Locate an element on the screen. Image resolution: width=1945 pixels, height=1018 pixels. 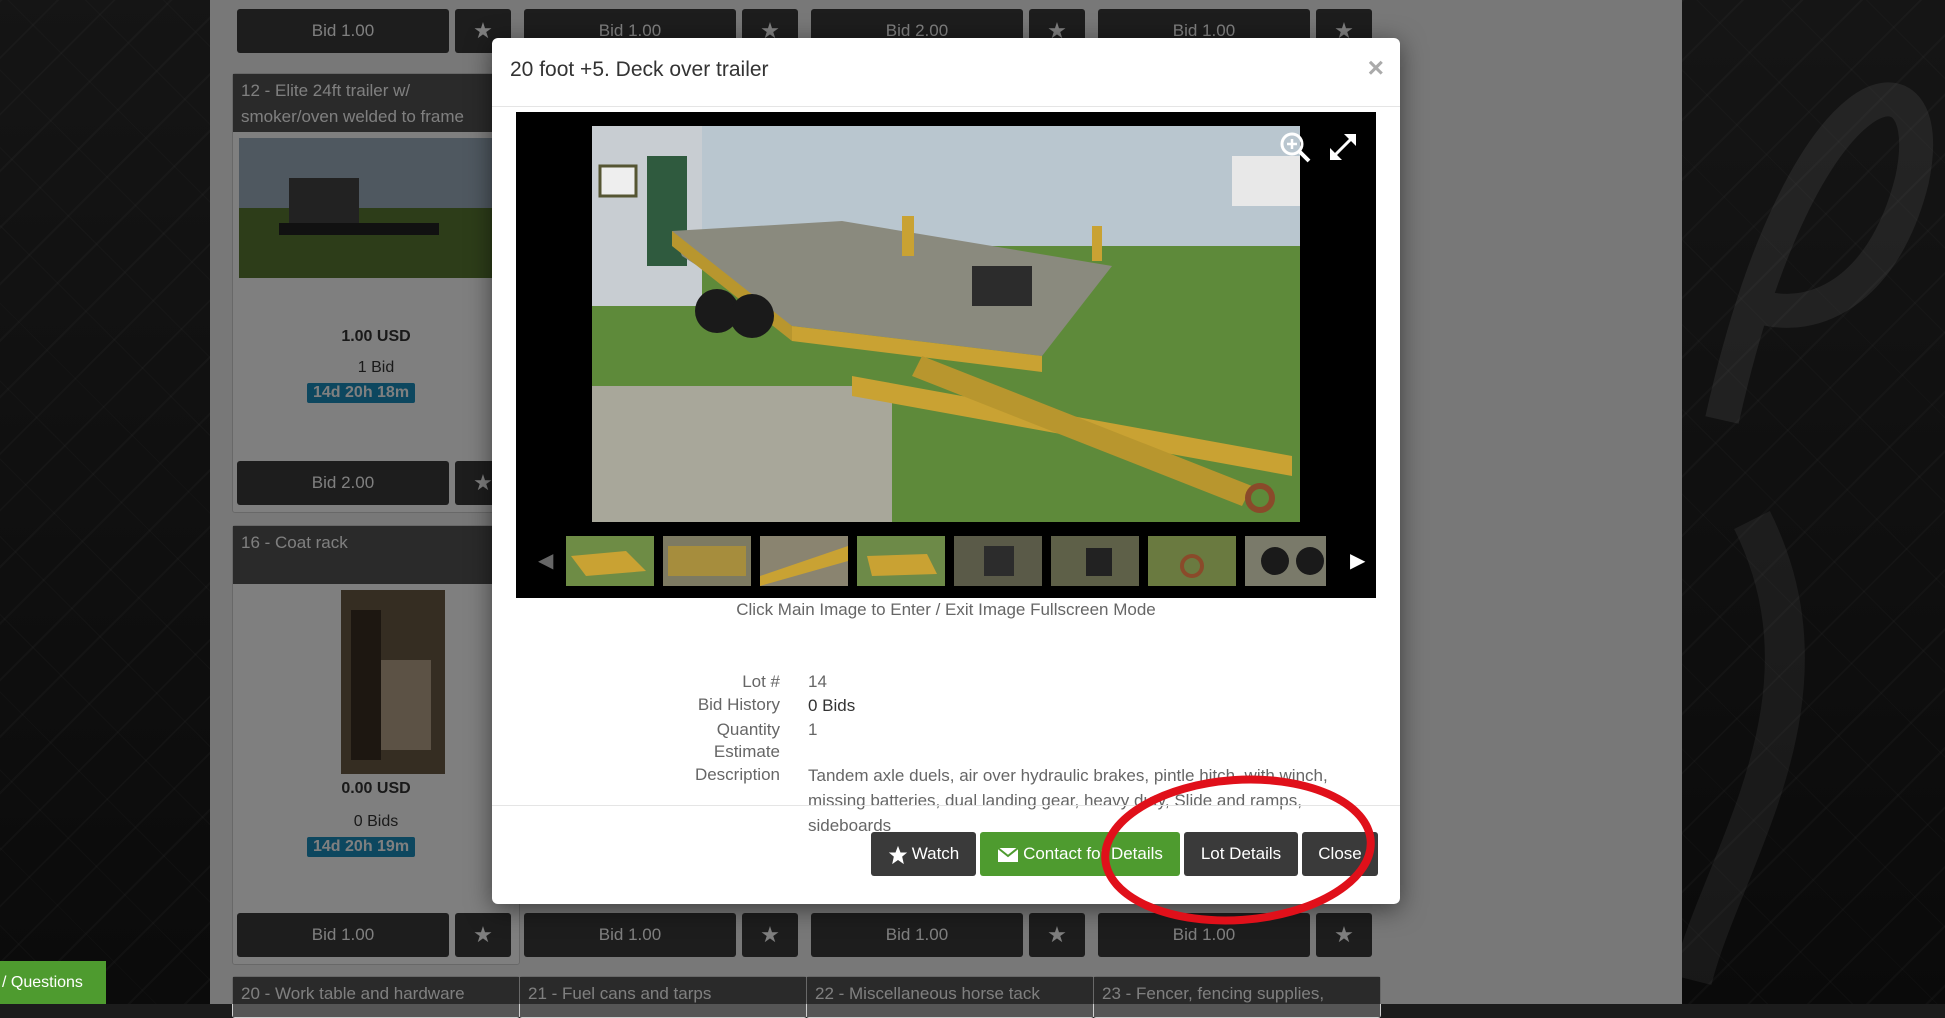
envelope-icon is located at coordinates (1008, 854).